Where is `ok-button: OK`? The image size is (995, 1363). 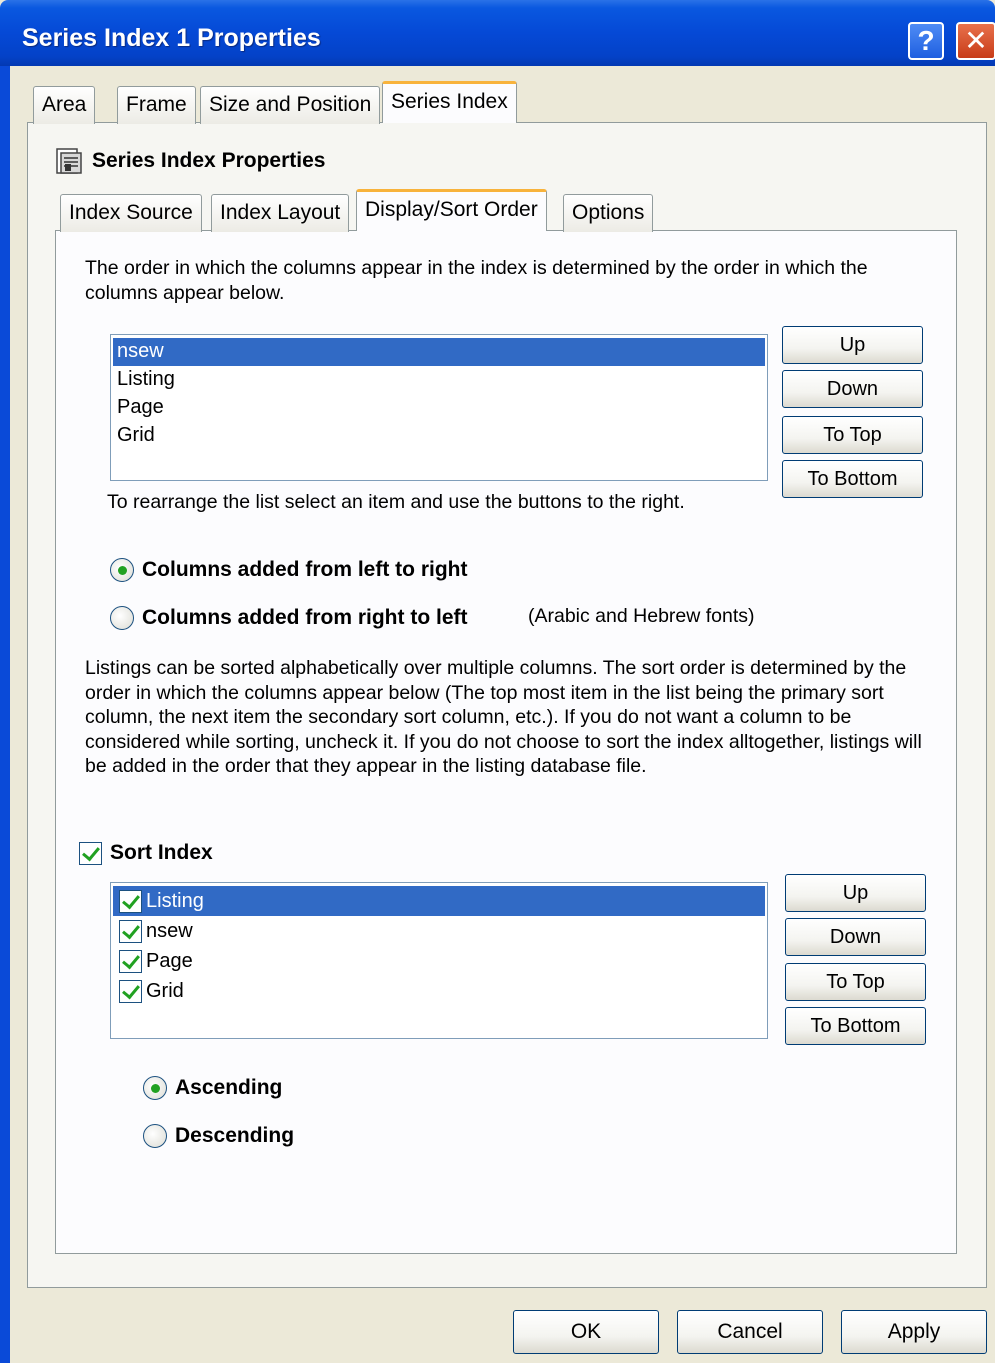
ok-button: OK is located at coordinates (586, 1332).